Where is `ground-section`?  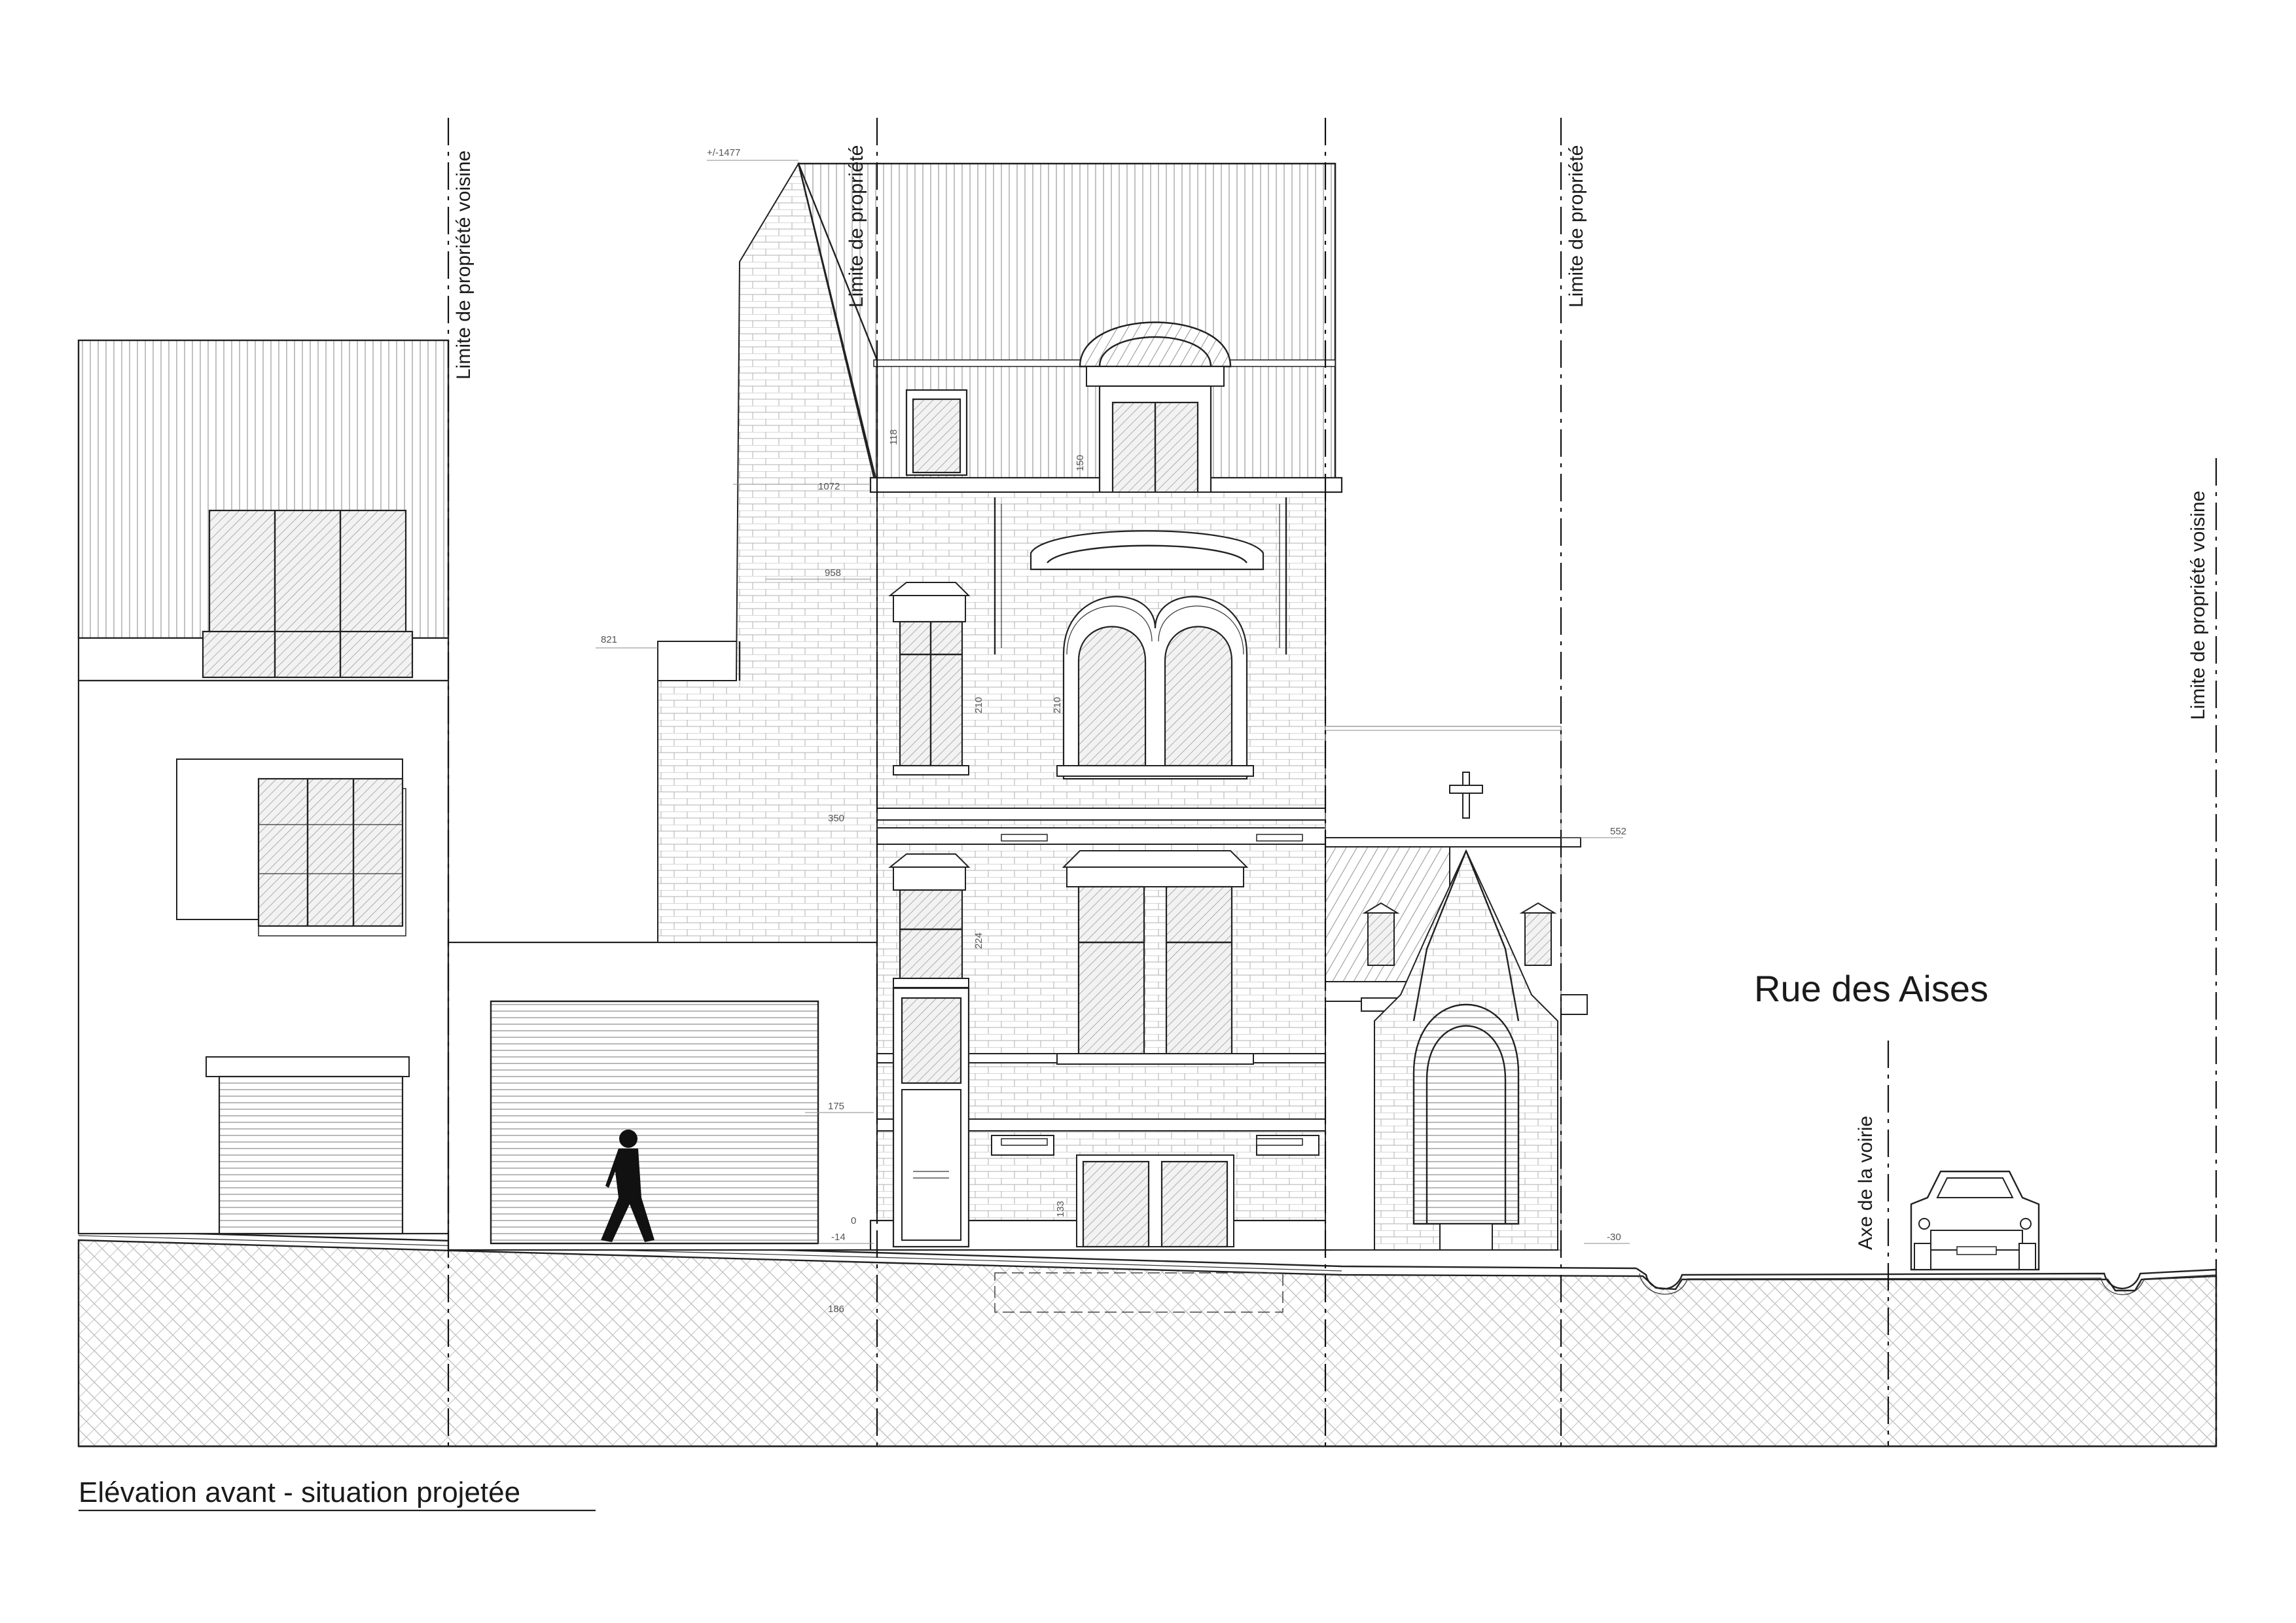
ground-section is located at coordinates (1147, 1338).